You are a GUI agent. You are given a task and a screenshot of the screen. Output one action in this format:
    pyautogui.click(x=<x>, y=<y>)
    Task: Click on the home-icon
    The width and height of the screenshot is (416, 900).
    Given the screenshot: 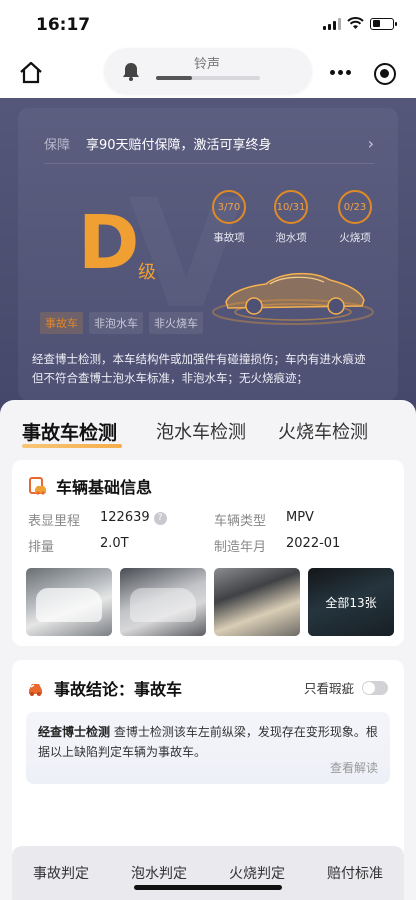 What is the action you would take?
    pyautogui.click(x=31, y=73)
    